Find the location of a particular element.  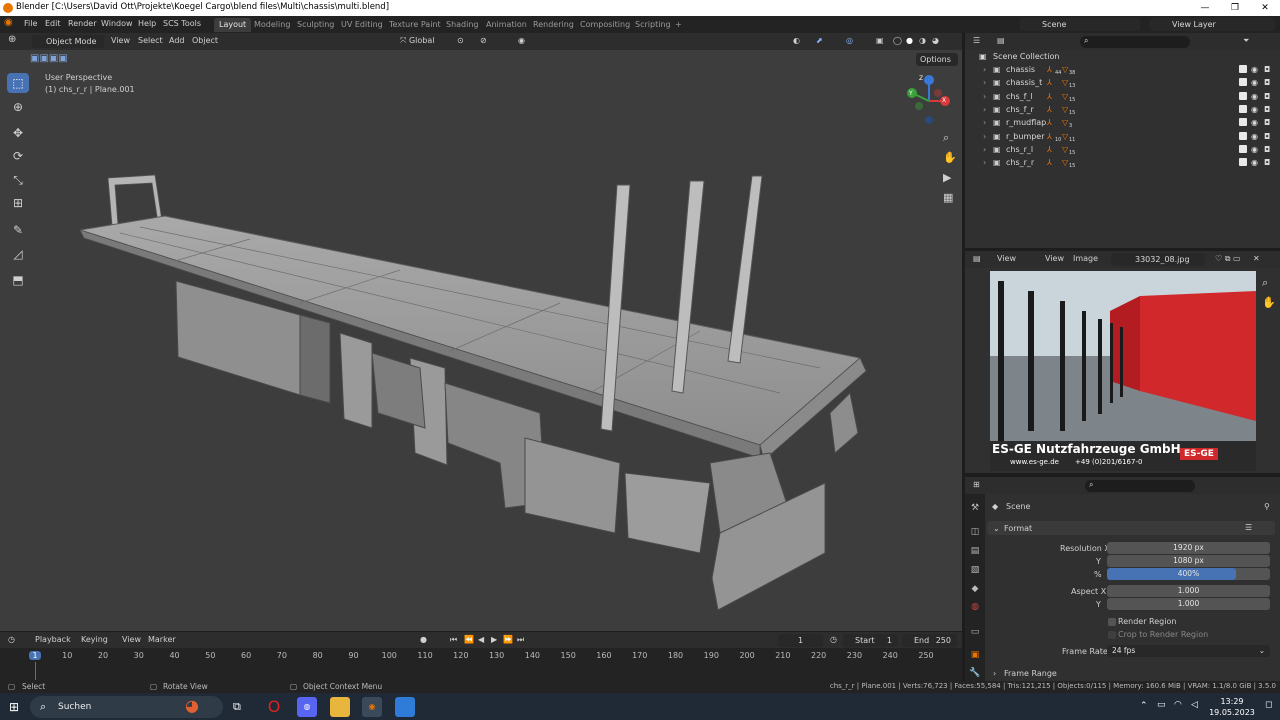

image-pan-icon: ✋ is located at coordinates (1269, 302).